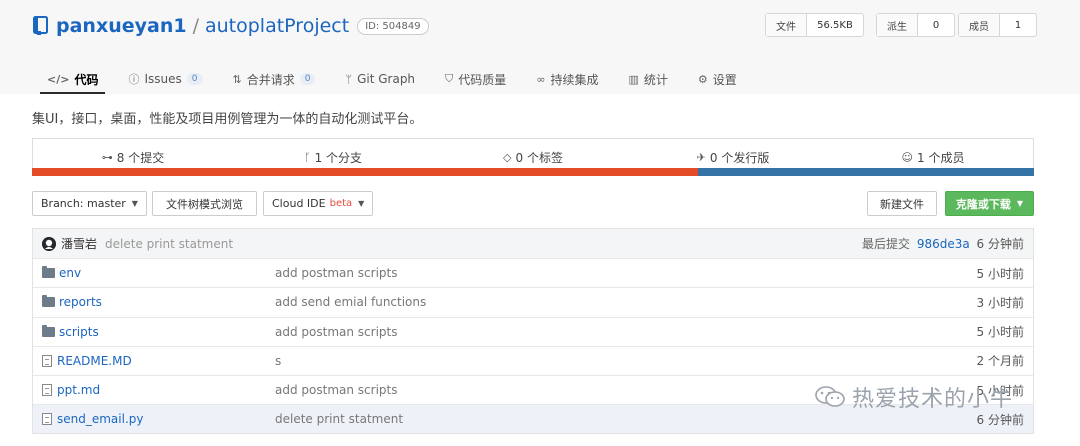  Describe the element at coordinates (539, 158) in the screenshot. I see `tags-count: 0 个标签` at that location.